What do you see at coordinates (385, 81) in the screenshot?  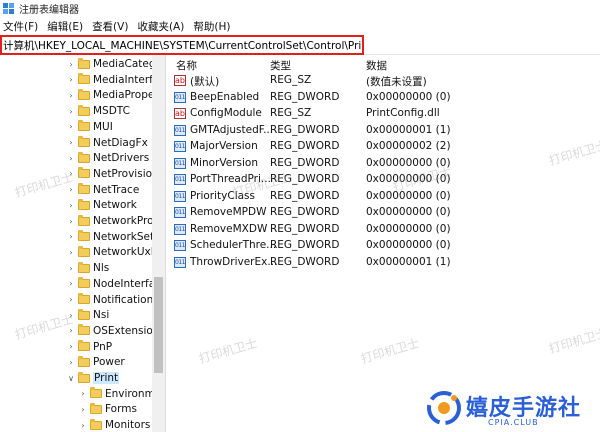 I see `value-row: ab (默认) REG_SZ (数值未设置)` at bounding box center [385, 81].